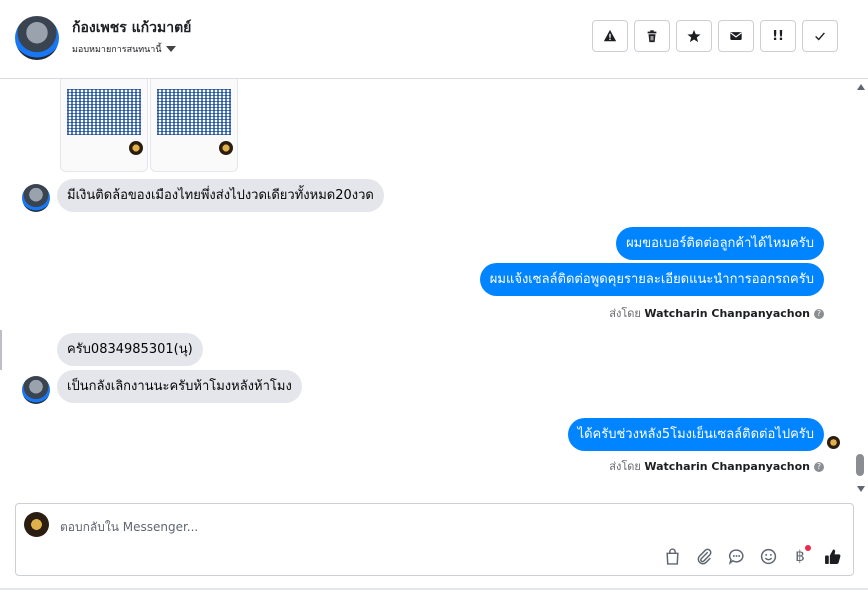 This screenshot has width=868, height=590. I want to click on conversation-header: ก้องเพชร แก้วมาตย์ มอบหมายการสนทนานี้ !!, so click(434, 39).